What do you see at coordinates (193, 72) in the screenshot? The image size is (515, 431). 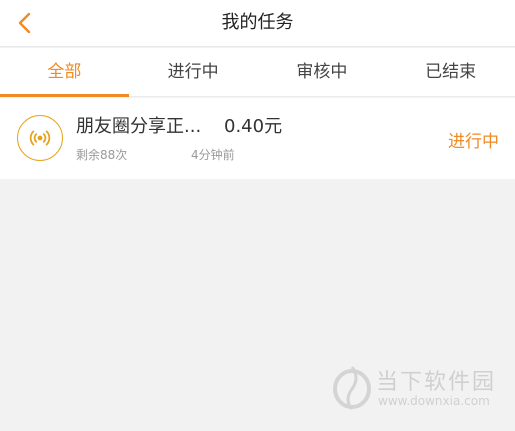 I see `tab-in-progress: 进行中` at bounding box center [193, 72].